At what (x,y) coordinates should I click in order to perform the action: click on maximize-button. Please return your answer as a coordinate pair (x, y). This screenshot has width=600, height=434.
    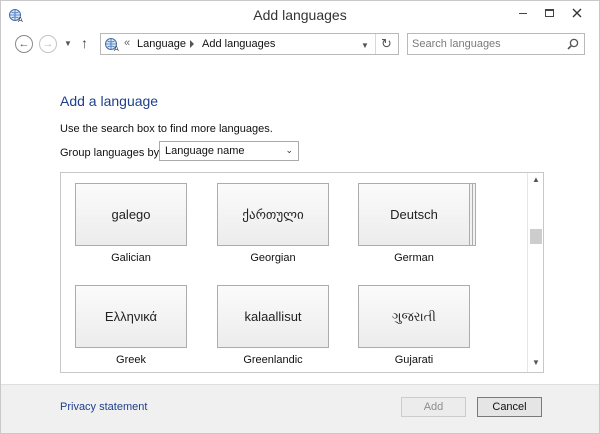
    Looking at the image, I should click on (549, 13).